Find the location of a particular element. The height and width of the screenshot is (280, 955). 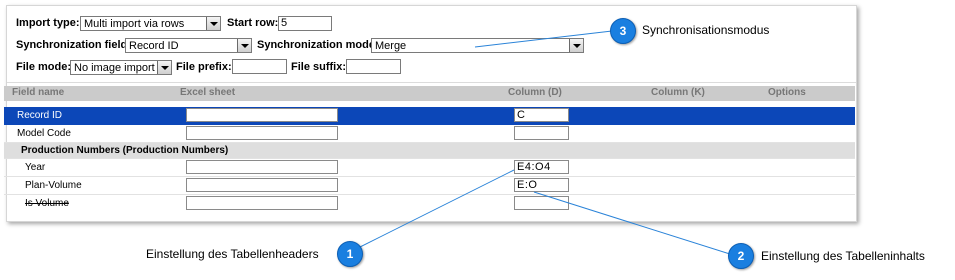

callout-badge-2: 2 is located at coordinates (741, 256).